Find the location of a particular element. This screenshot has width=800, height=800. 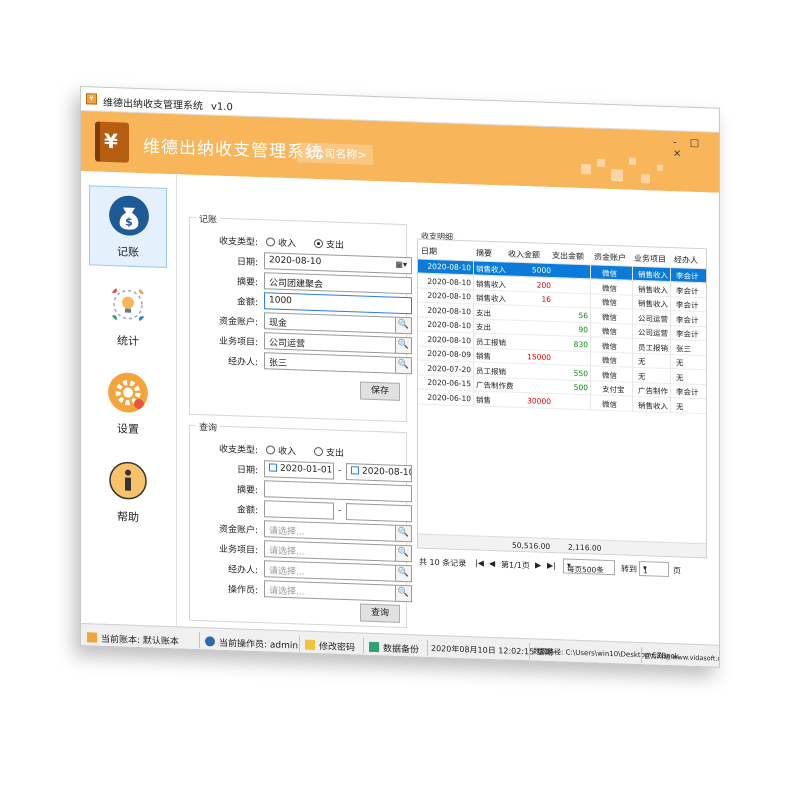

data-backup-text: 数据备份 is located at coordinates (401, 650).